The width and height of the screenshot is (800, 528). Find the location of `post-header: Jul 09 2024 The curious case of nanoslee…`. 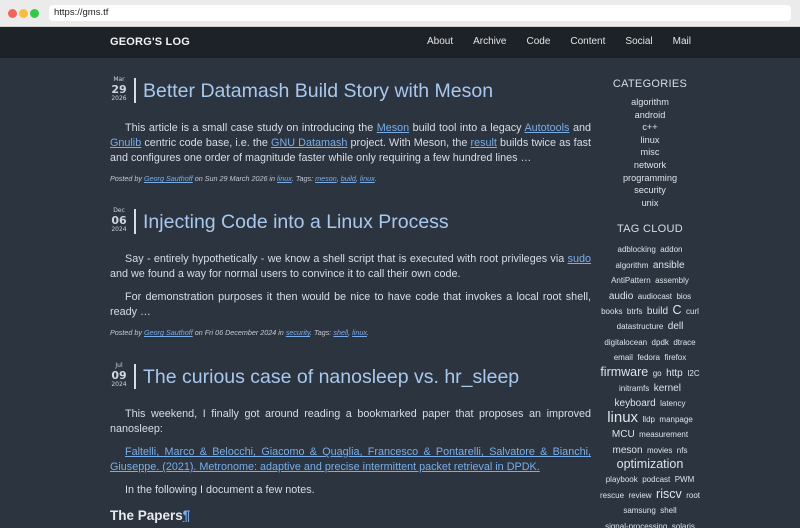

post-header: Jul 09 2024 The curious case of nanoslee… is located at coordinates (350, 378).